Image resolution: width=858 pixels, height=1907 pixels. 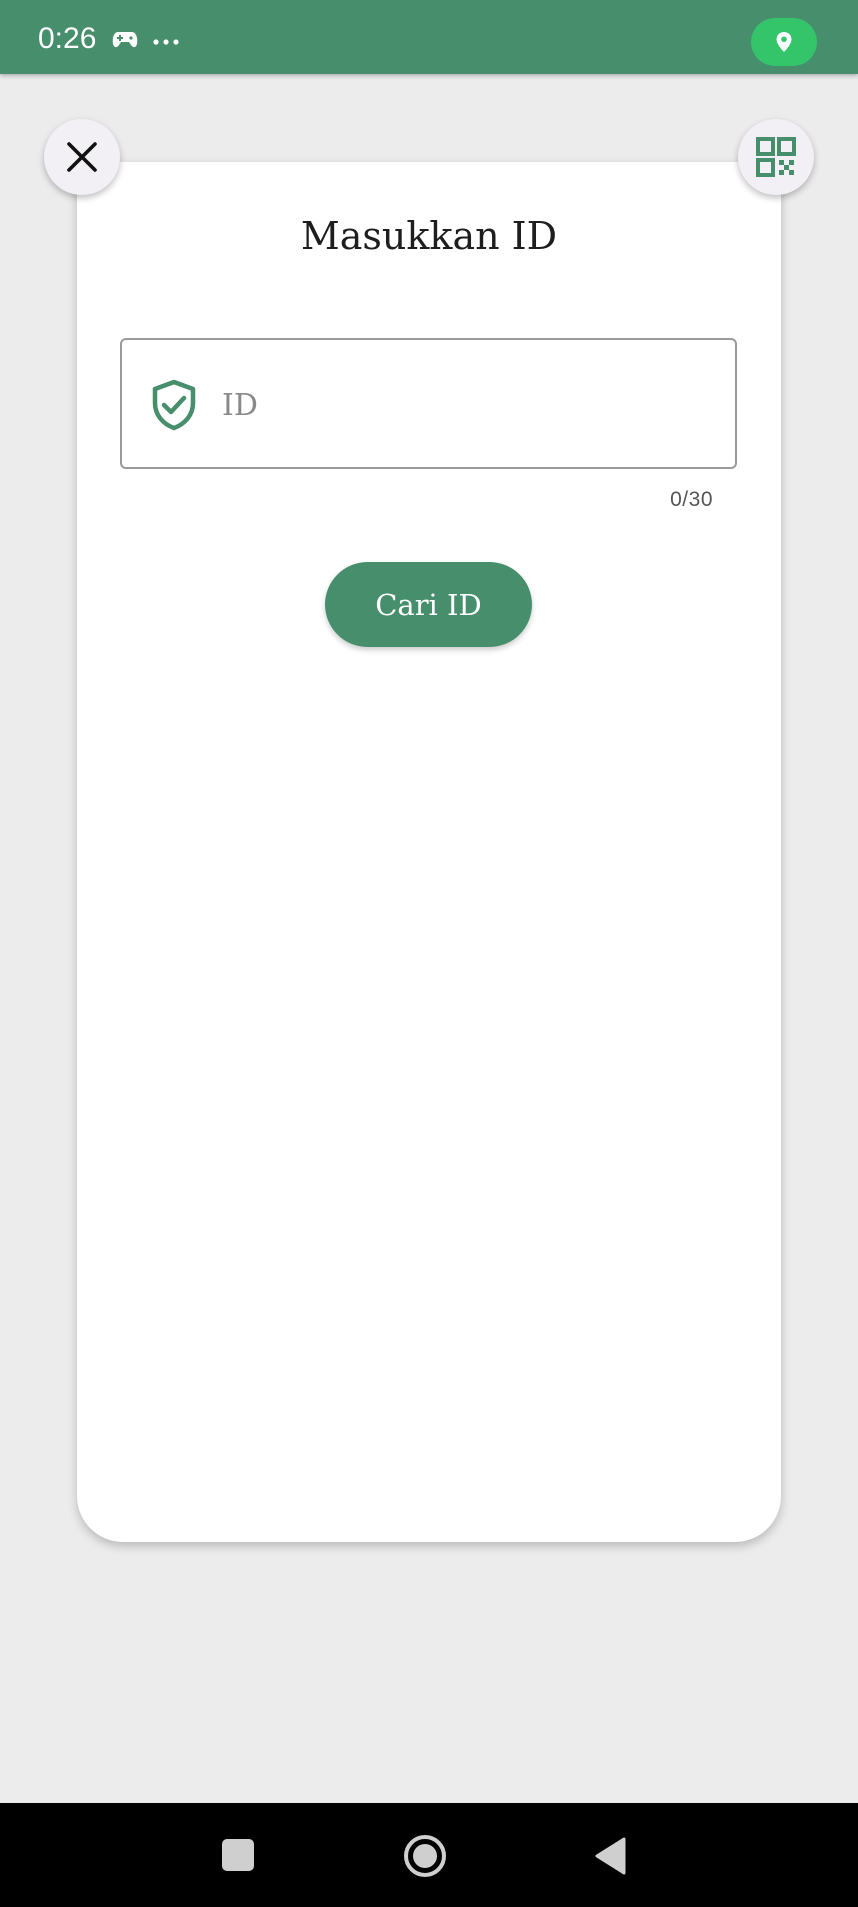 What do you see at coordinates (429, 236) in the screenshot?
I see `page-title: Masukkan ID` at bounding box center [429, 236].